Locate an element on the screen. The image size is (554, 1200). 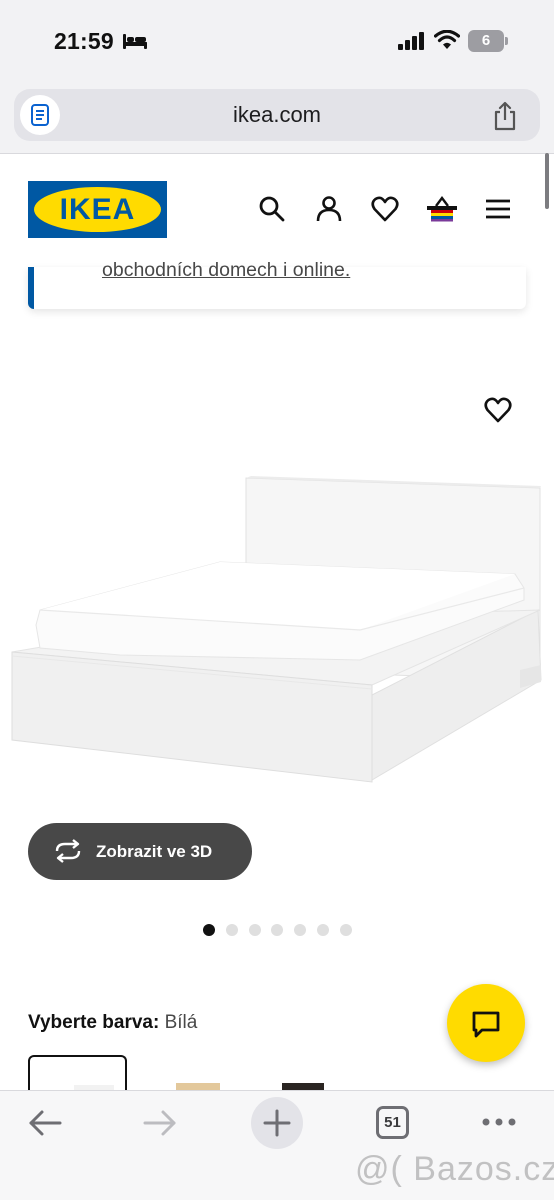
rotate-3d-icon is located at coordinates (68, 851).